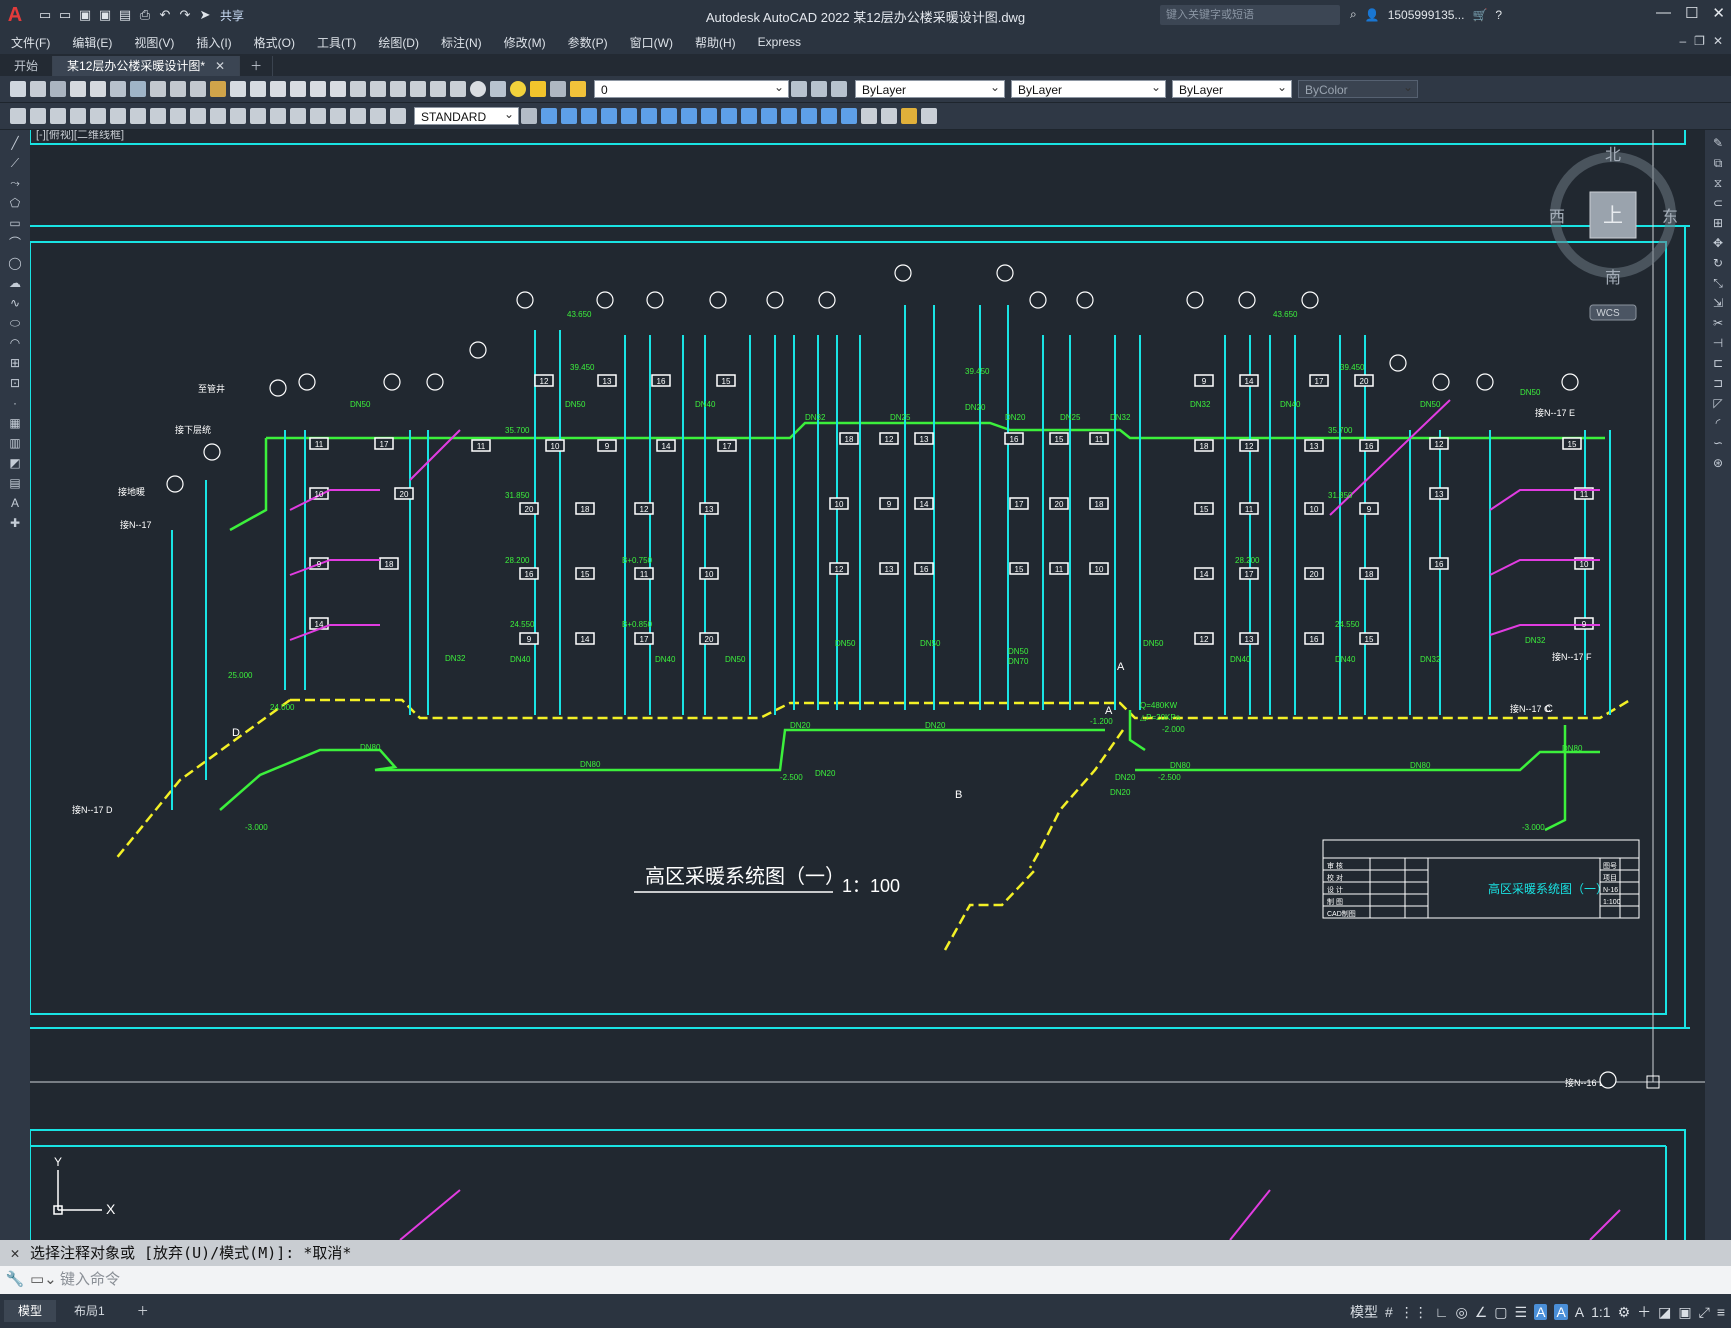 Image resolution: width=1731 pixels, height=1328 pixels. I want to click on match-properties-icon, so click(218, 89).